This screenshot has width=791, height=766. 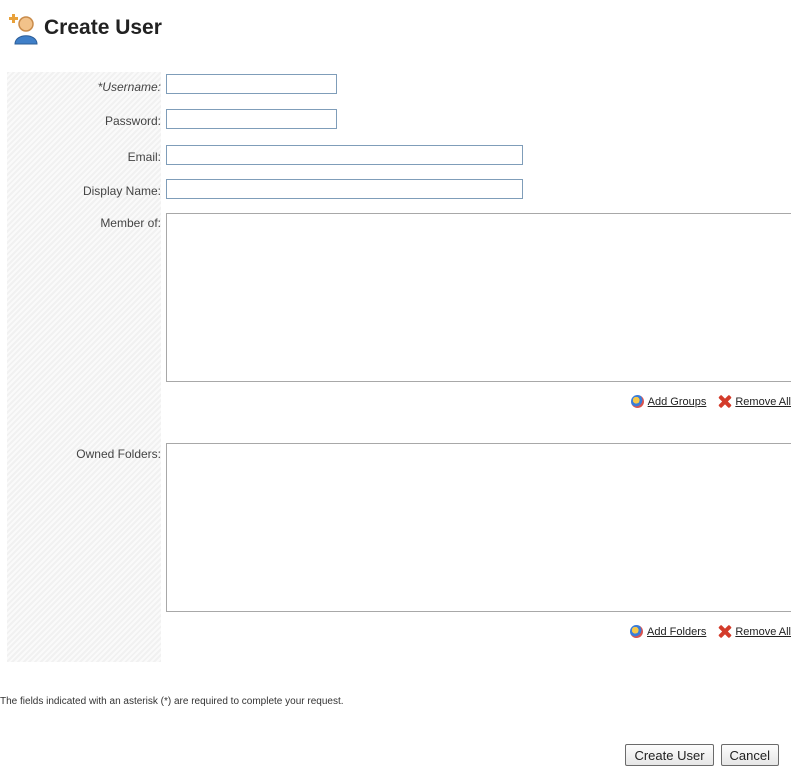 I want to click on display-name-label: Display Name:, so click(x=121, y=191).